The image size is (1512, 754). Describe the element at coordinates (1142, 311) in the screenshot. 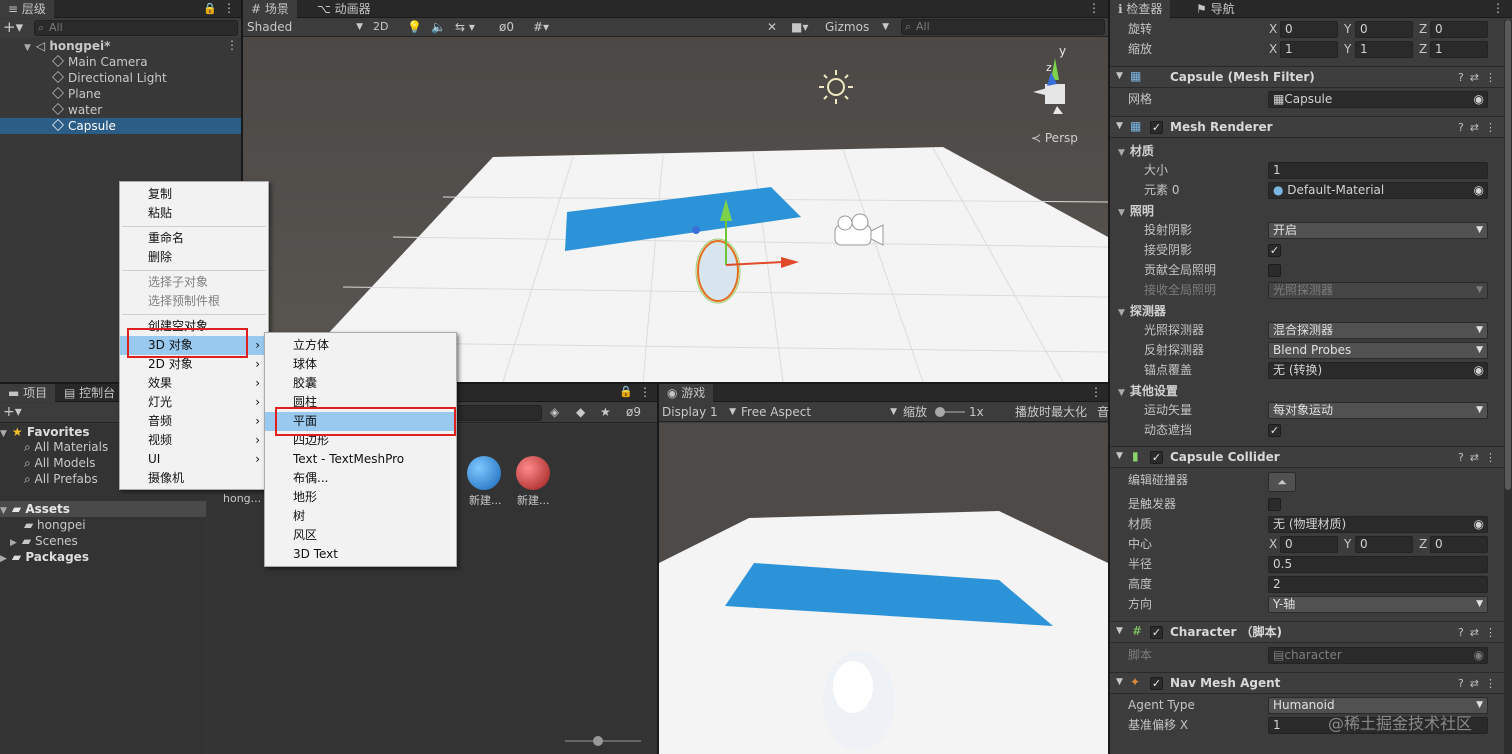

I see `probes-section: ▼ 探测器` at that location.